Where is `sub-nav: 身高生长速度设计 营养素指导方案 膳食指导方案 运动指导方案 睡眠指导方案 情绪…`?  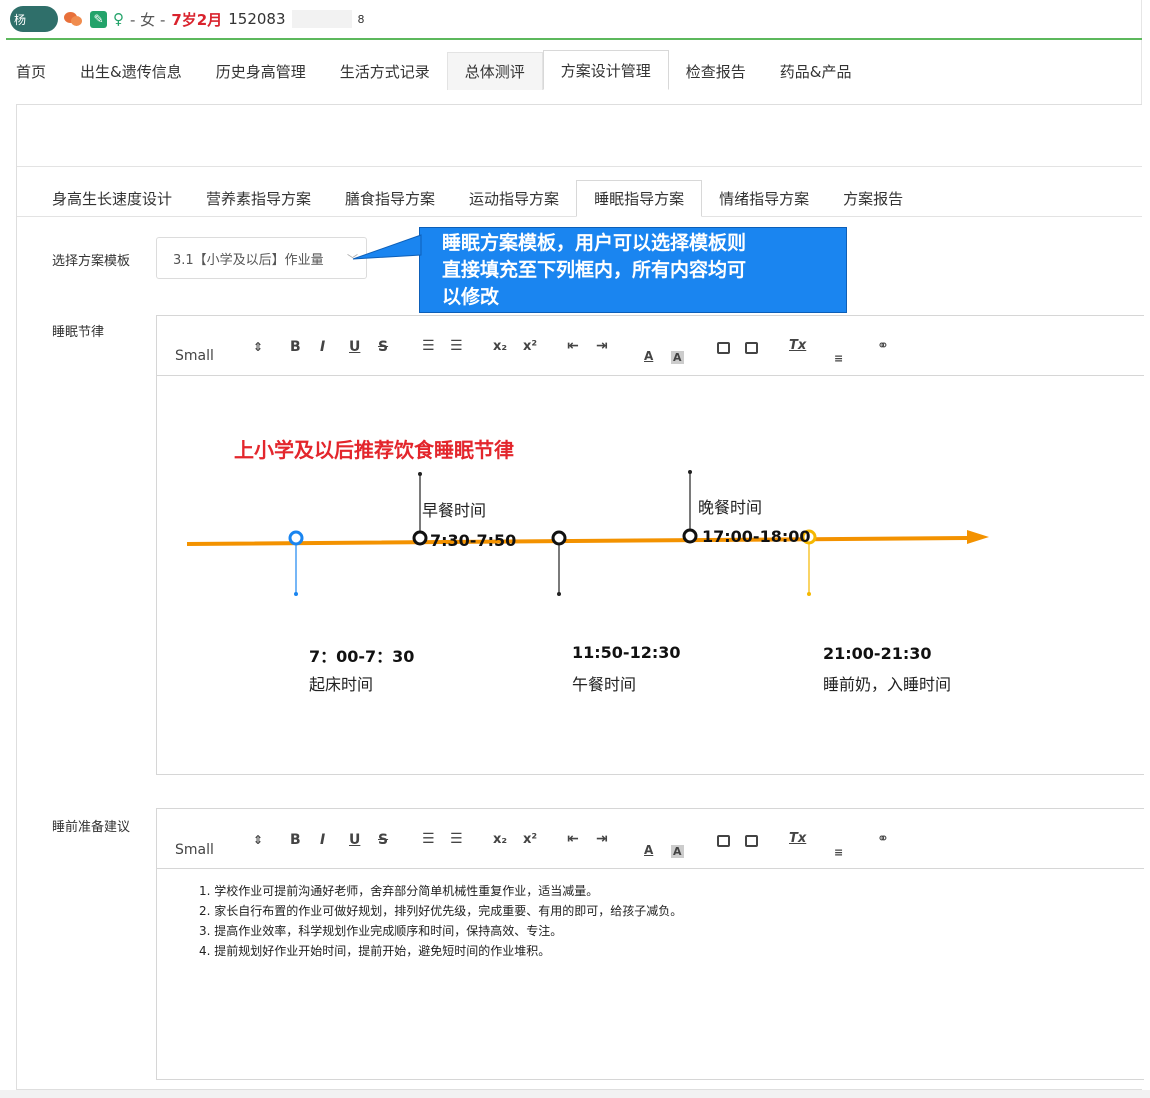 sub-nav: 身高生长速度设计 营养素指导方案 膳食指导方案 运动指导方案 睡眠指导方案 情绪… is located at coordinates (579, 198).